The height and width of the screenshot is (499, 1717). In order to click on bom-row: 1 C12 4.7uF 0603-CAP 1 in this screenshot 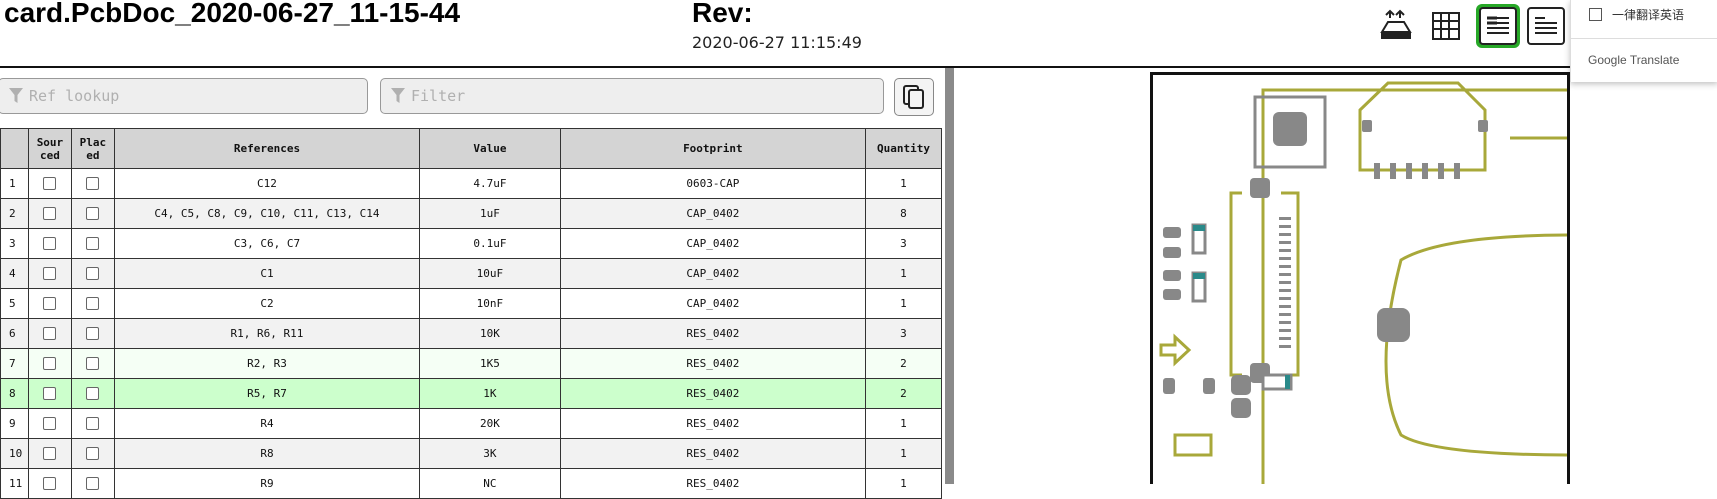, I will do `click(471, 183)`.